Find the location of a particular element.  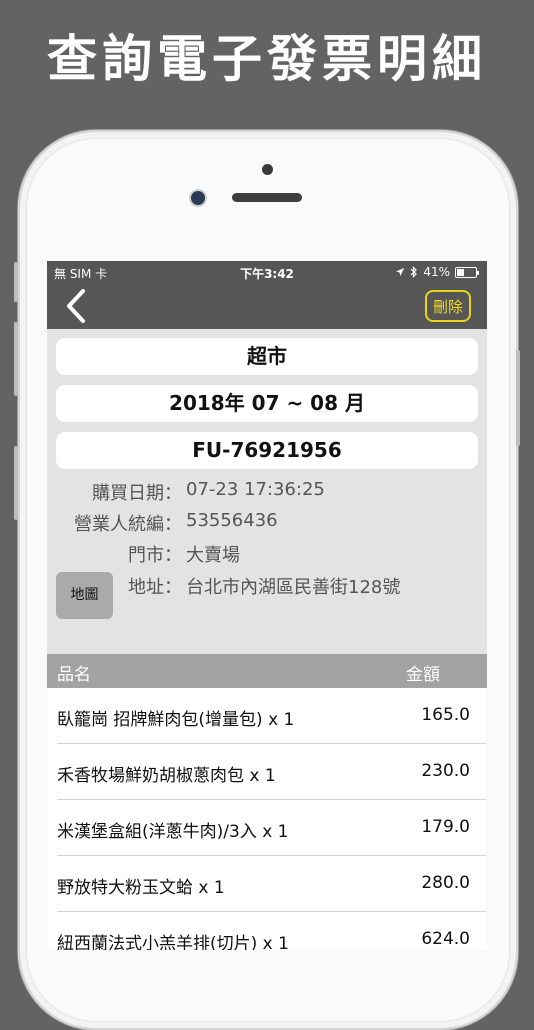

detail-value: 53556436 is located at coordinates (232, 520).